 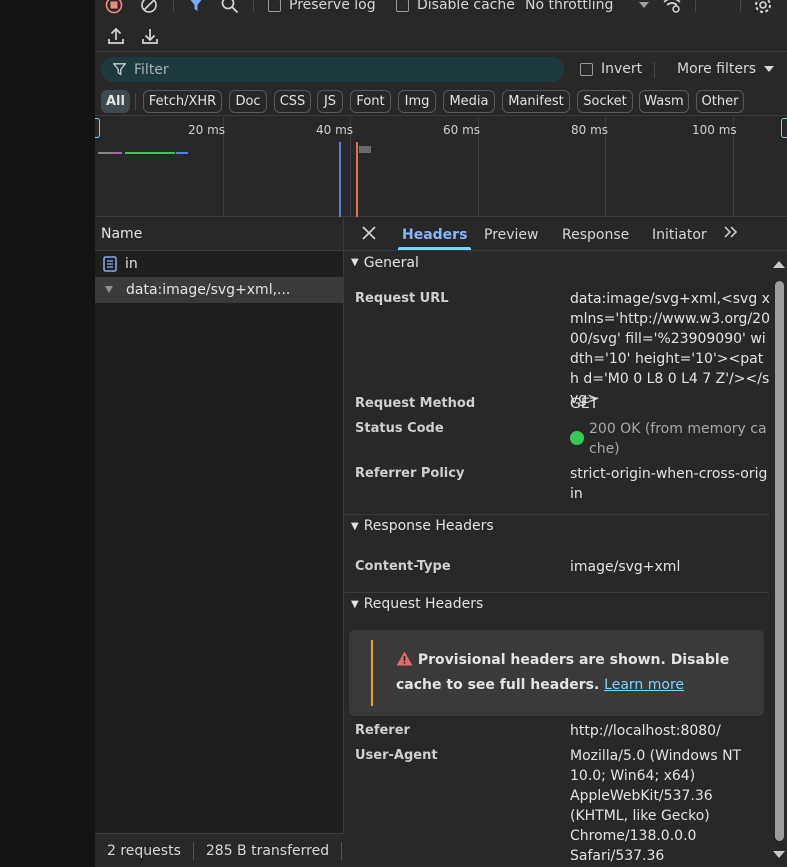 I want to click on more-tabs-button, so click(x=731, y=233).